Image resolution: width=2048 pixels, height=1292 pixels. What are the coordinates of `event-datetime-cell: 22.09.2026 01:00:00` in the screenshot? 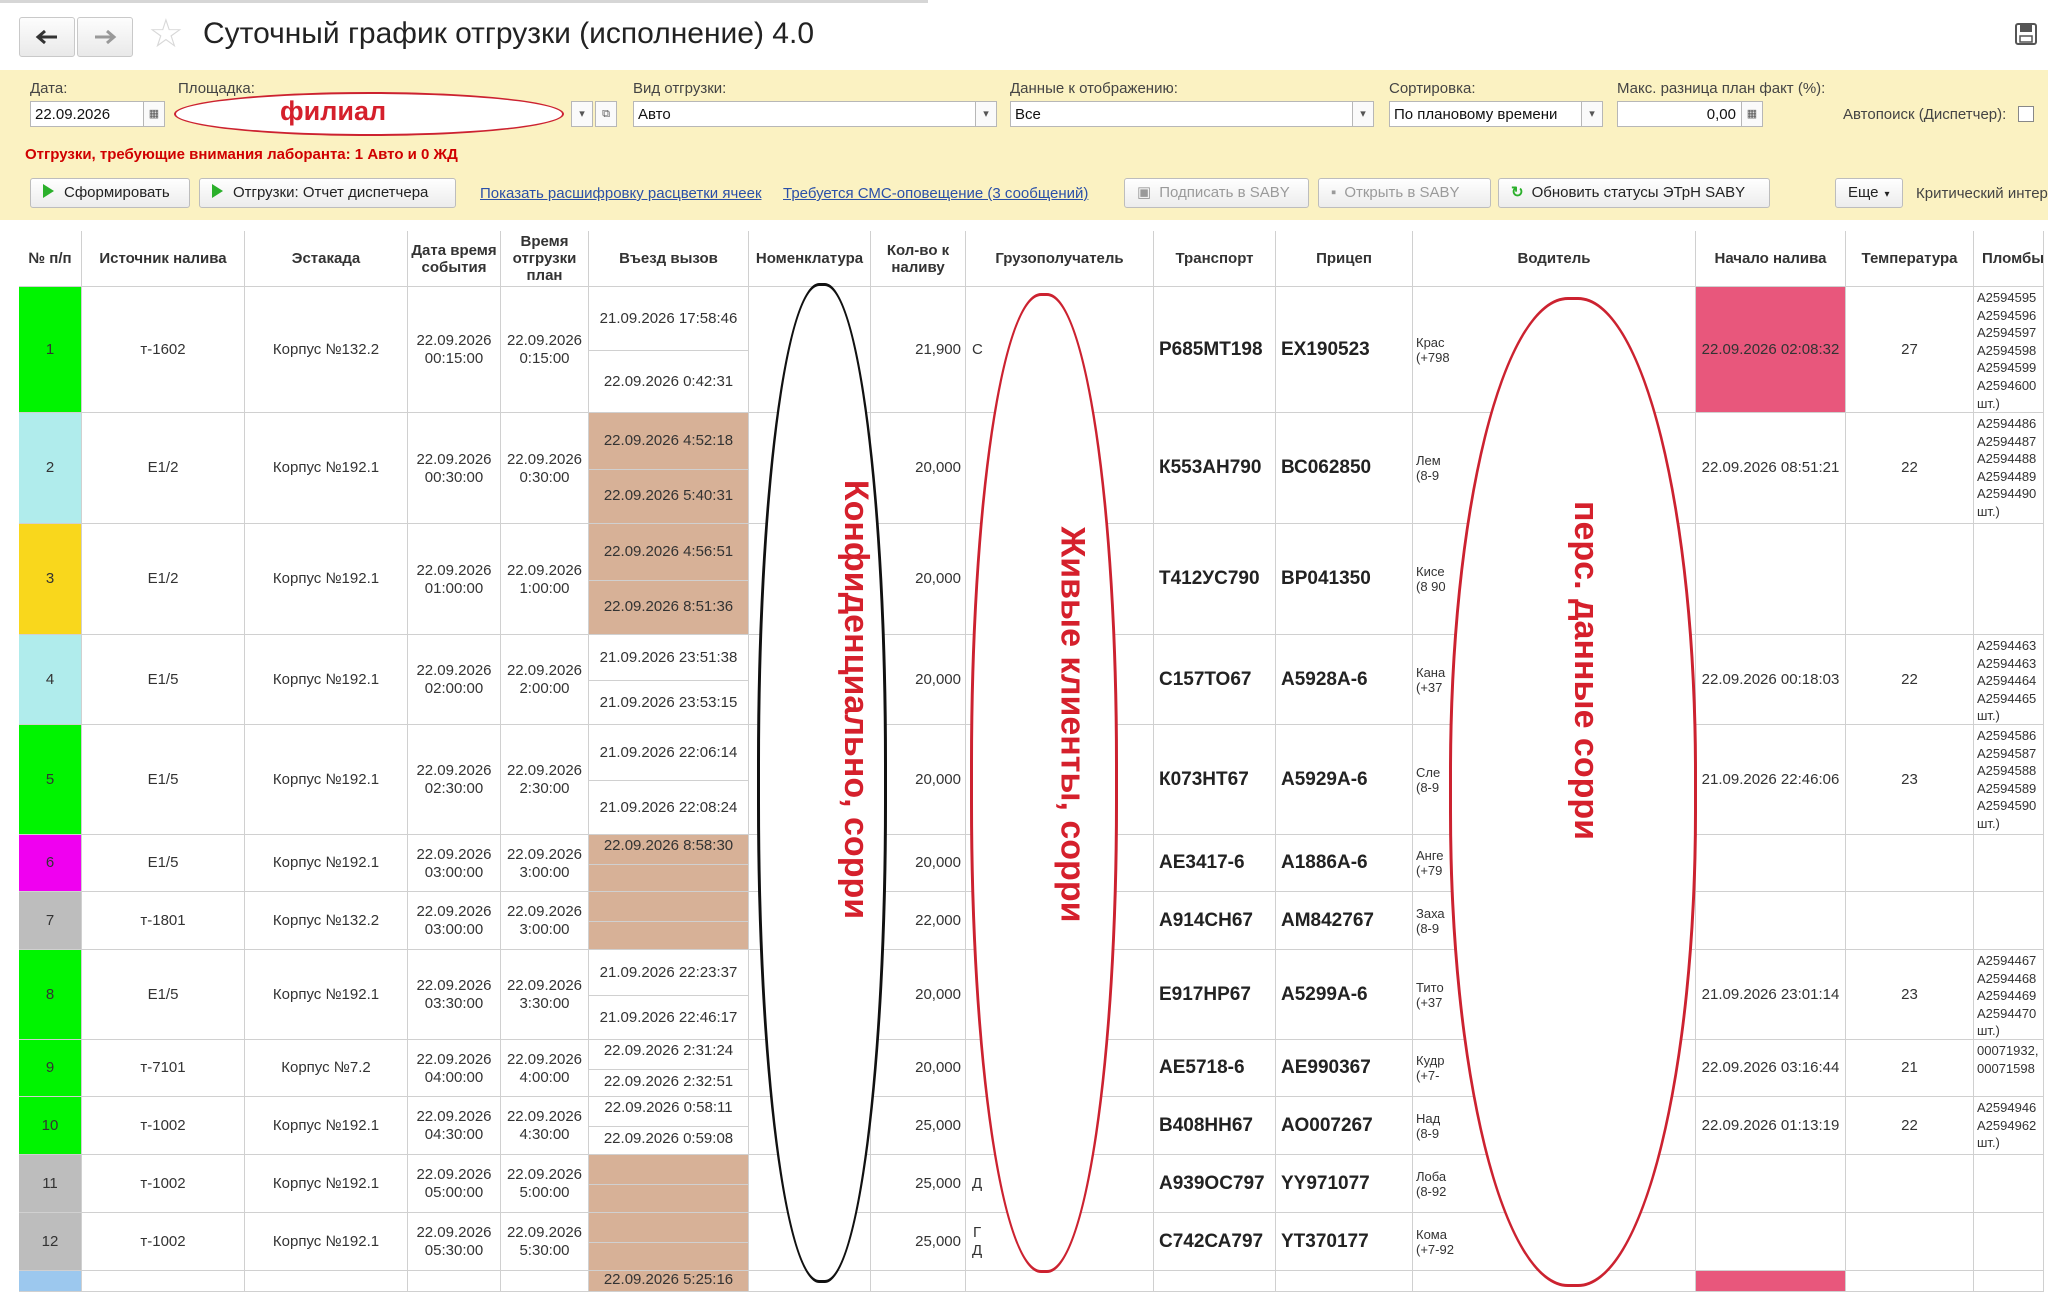 It's located at (454, 579).